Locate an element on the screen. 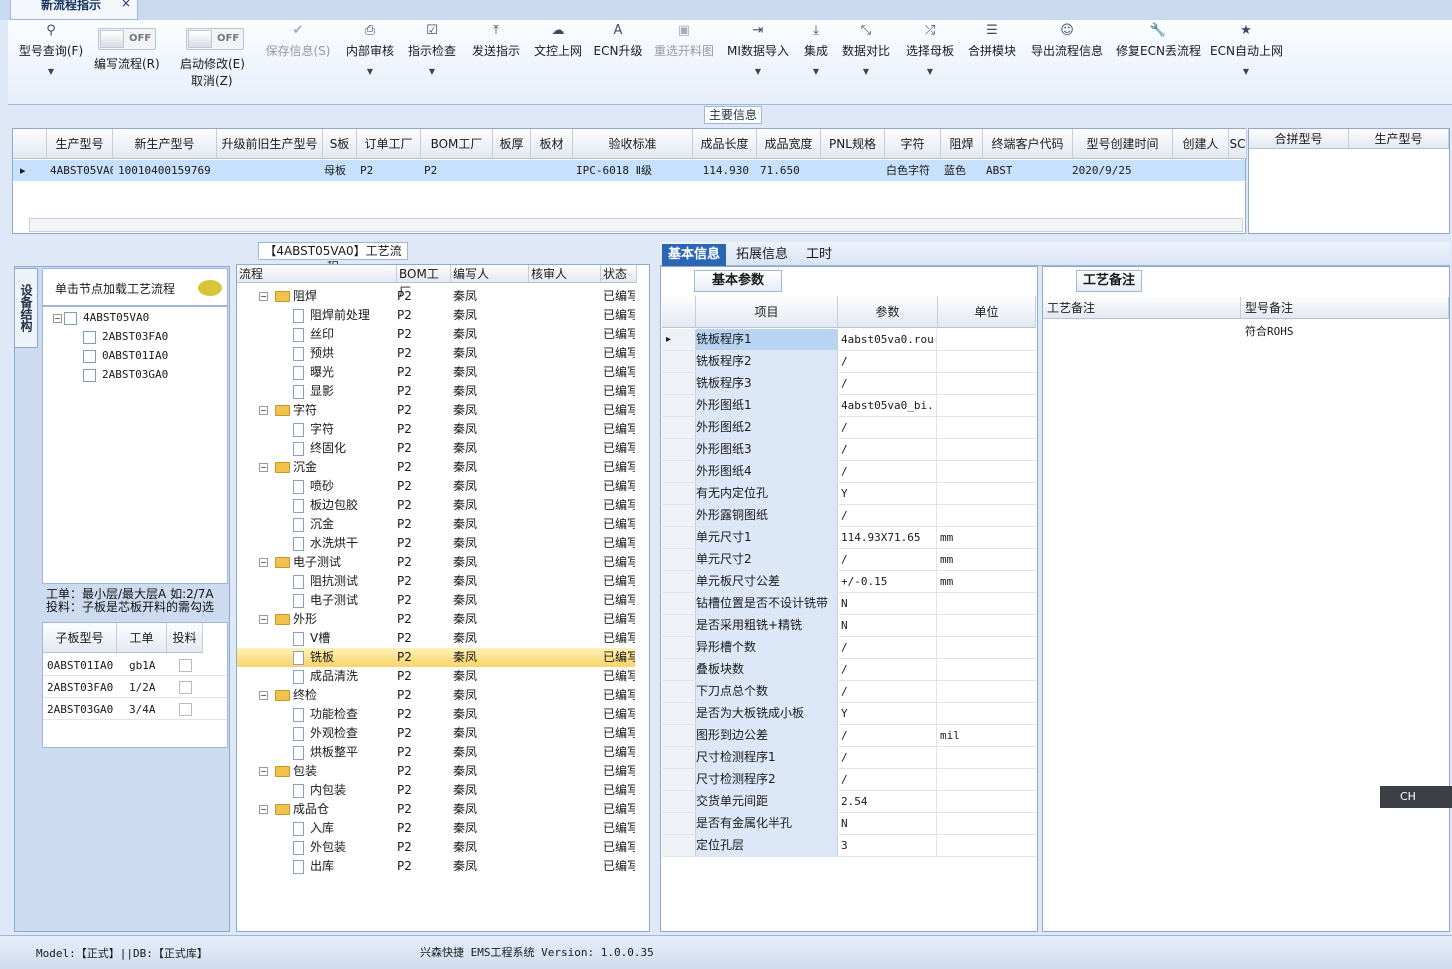 The width and height of the screenshot is (1452, 969). column-header: 字符 is located at coordinates (913, 144).